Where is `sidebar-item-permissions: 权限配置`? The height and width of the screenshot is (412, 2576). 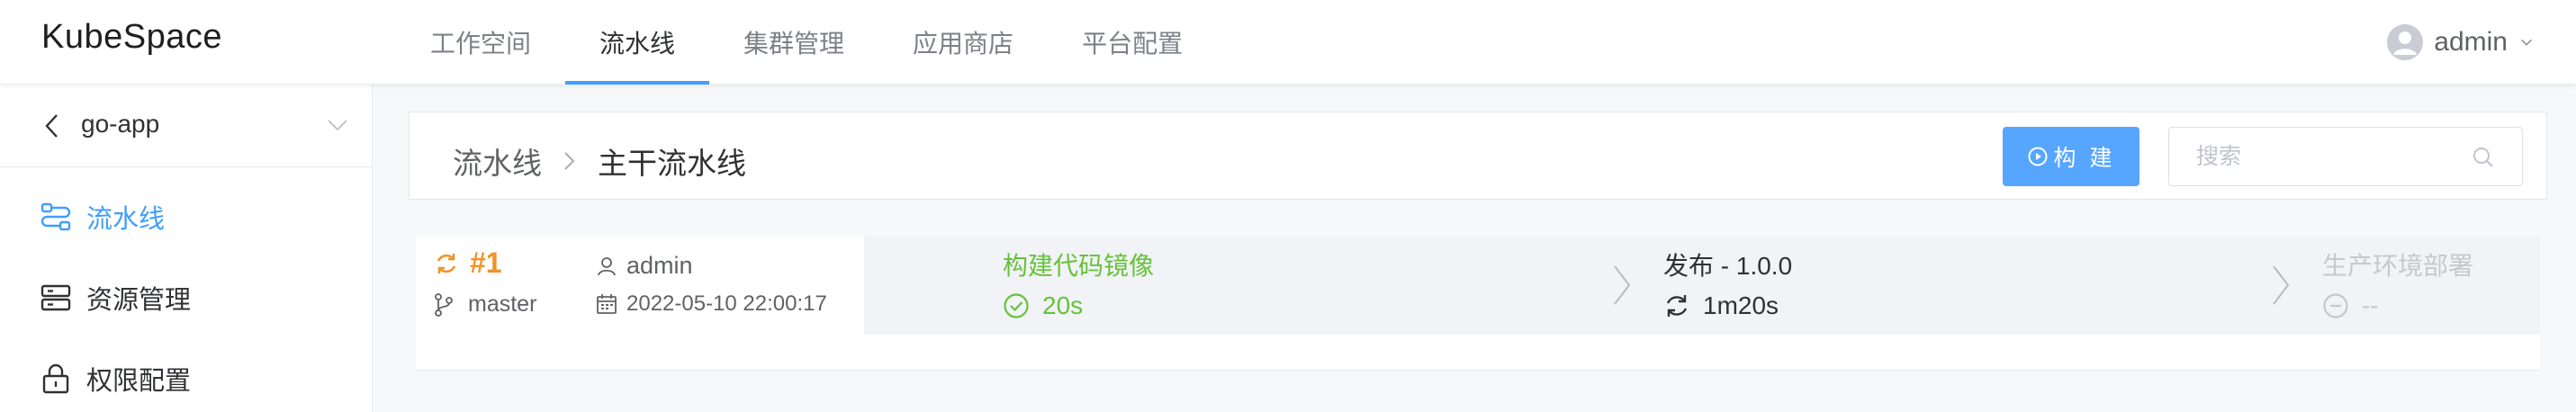 sidebar-item-permissions: 权限配置 is located at coordinates (186, 375).